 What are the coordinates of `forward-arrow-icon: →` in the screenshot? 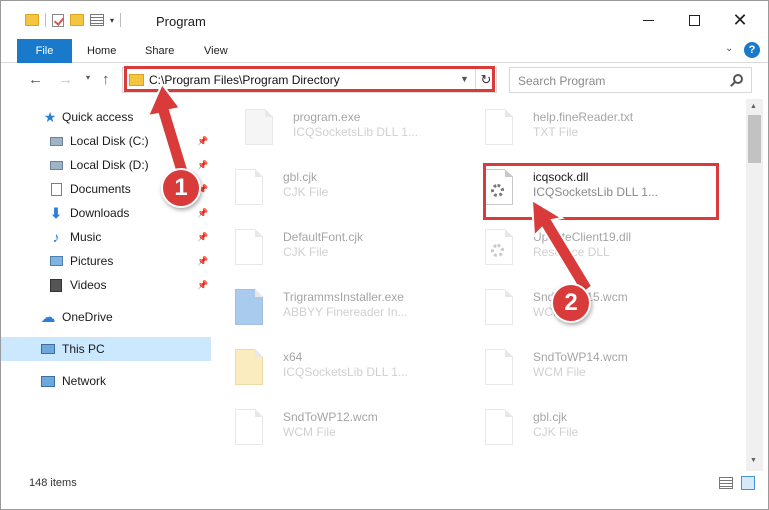 It's located at (65, 79).